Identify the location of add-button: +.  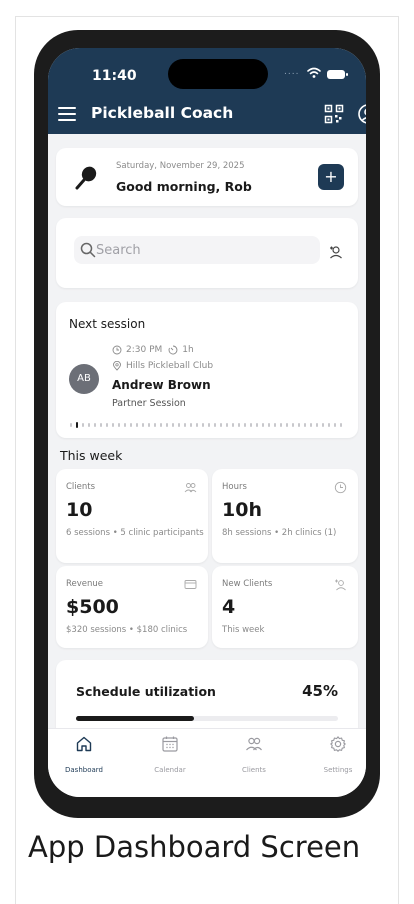
(331, 177).